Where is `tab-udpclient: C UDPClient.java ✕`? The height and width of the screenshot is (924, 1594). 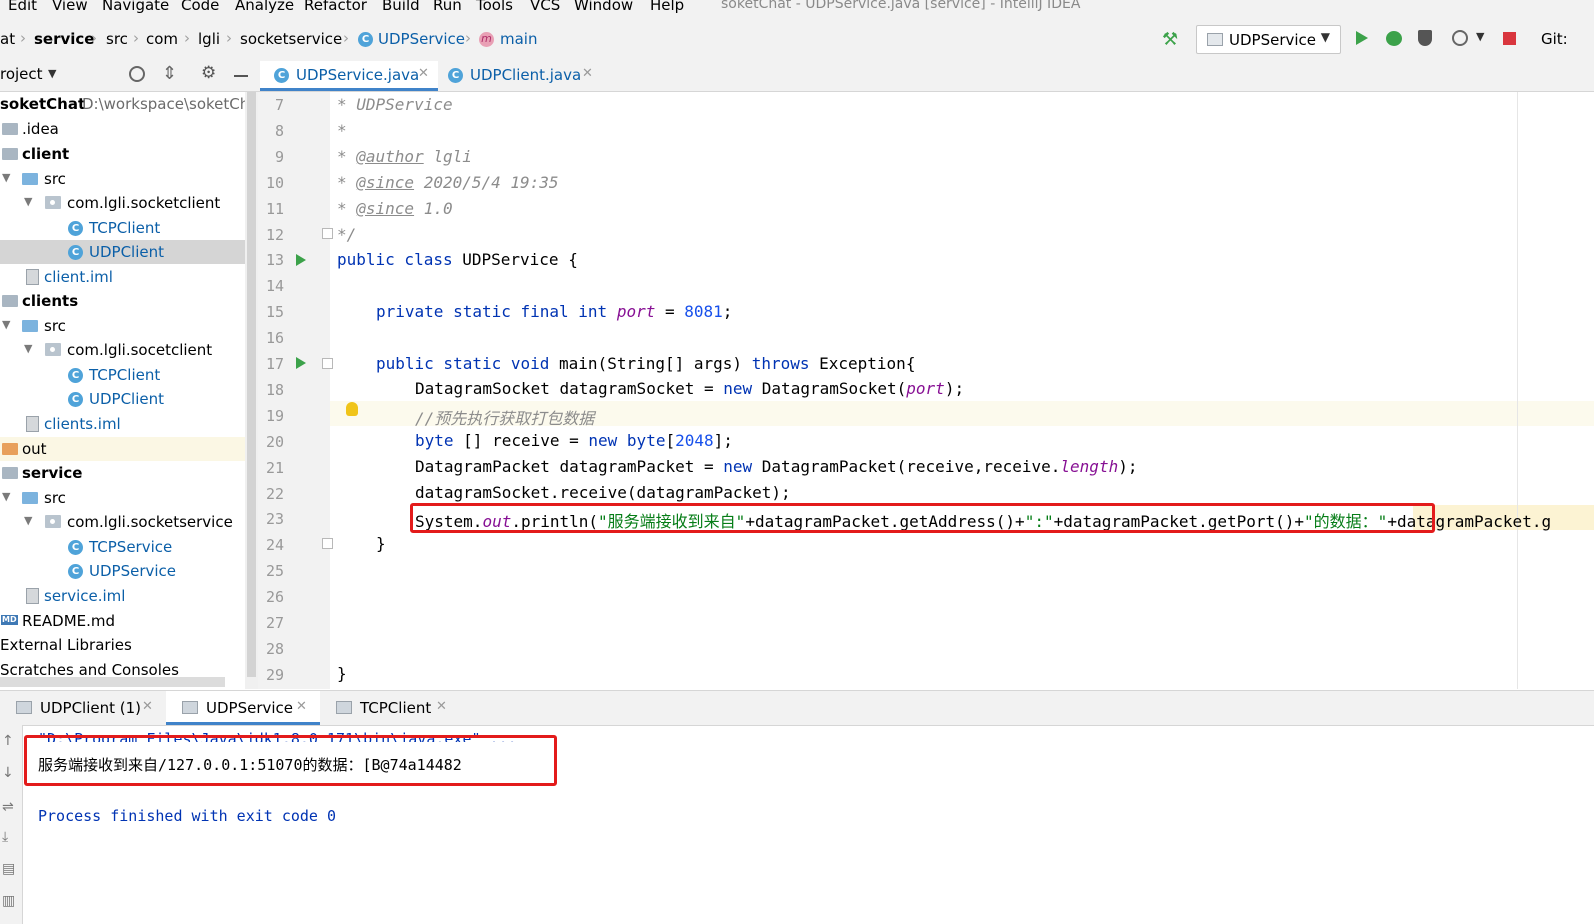
tab-udpclient: C UDPClient.java ✕ is located at coordinates (518, 76).